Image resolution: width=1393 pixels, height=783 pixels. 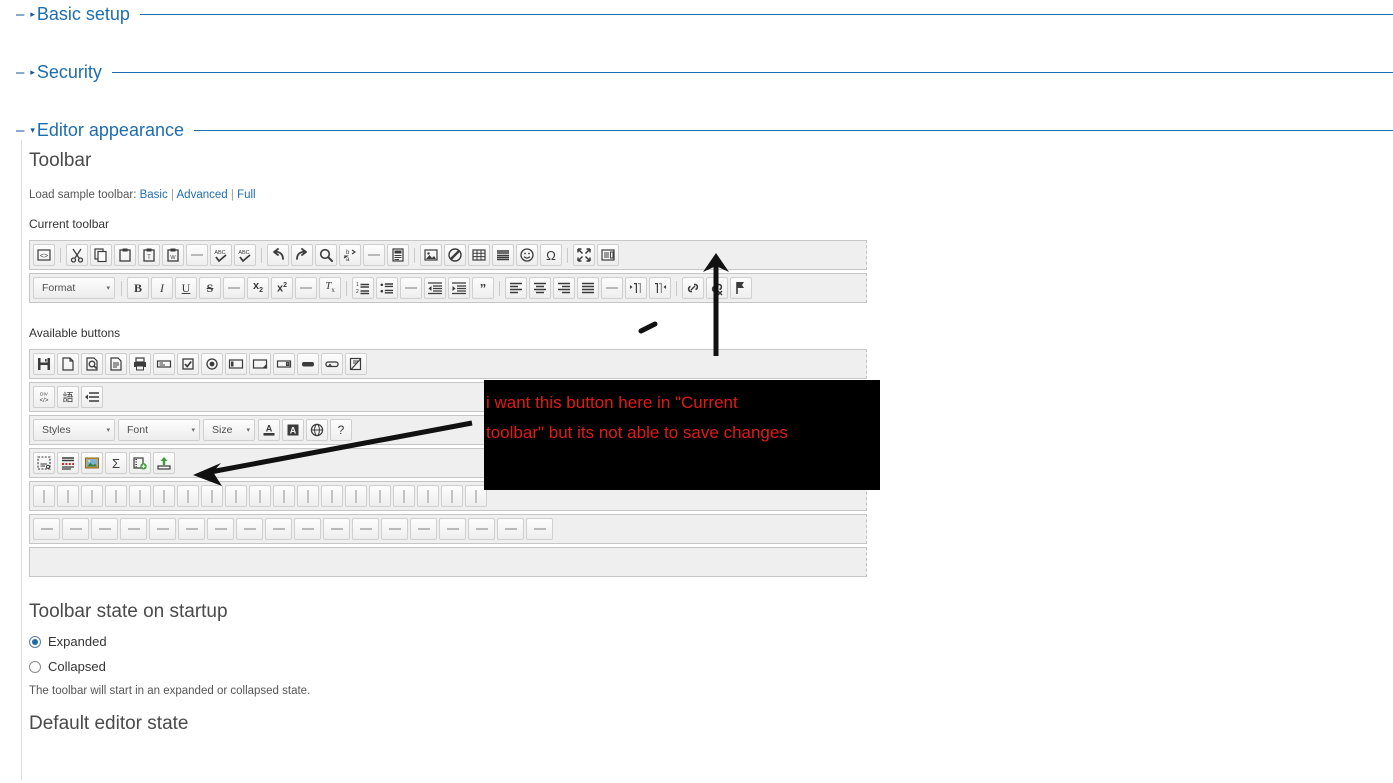 What do you see at coordinates (186, 288) in the screenshot?
I see `underline-icon: U` at bounding box center [186, 288].